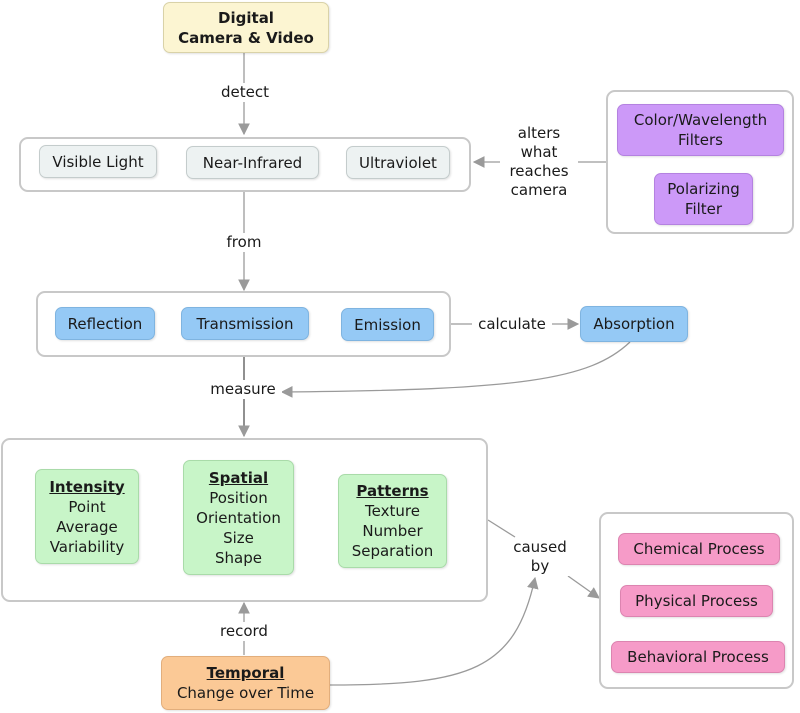 The image size is (800, 713). Describe the element at coordinates (392, 521) in the screenshot. I see `node-patterns: Patterns Texture Number Separation` at that location.